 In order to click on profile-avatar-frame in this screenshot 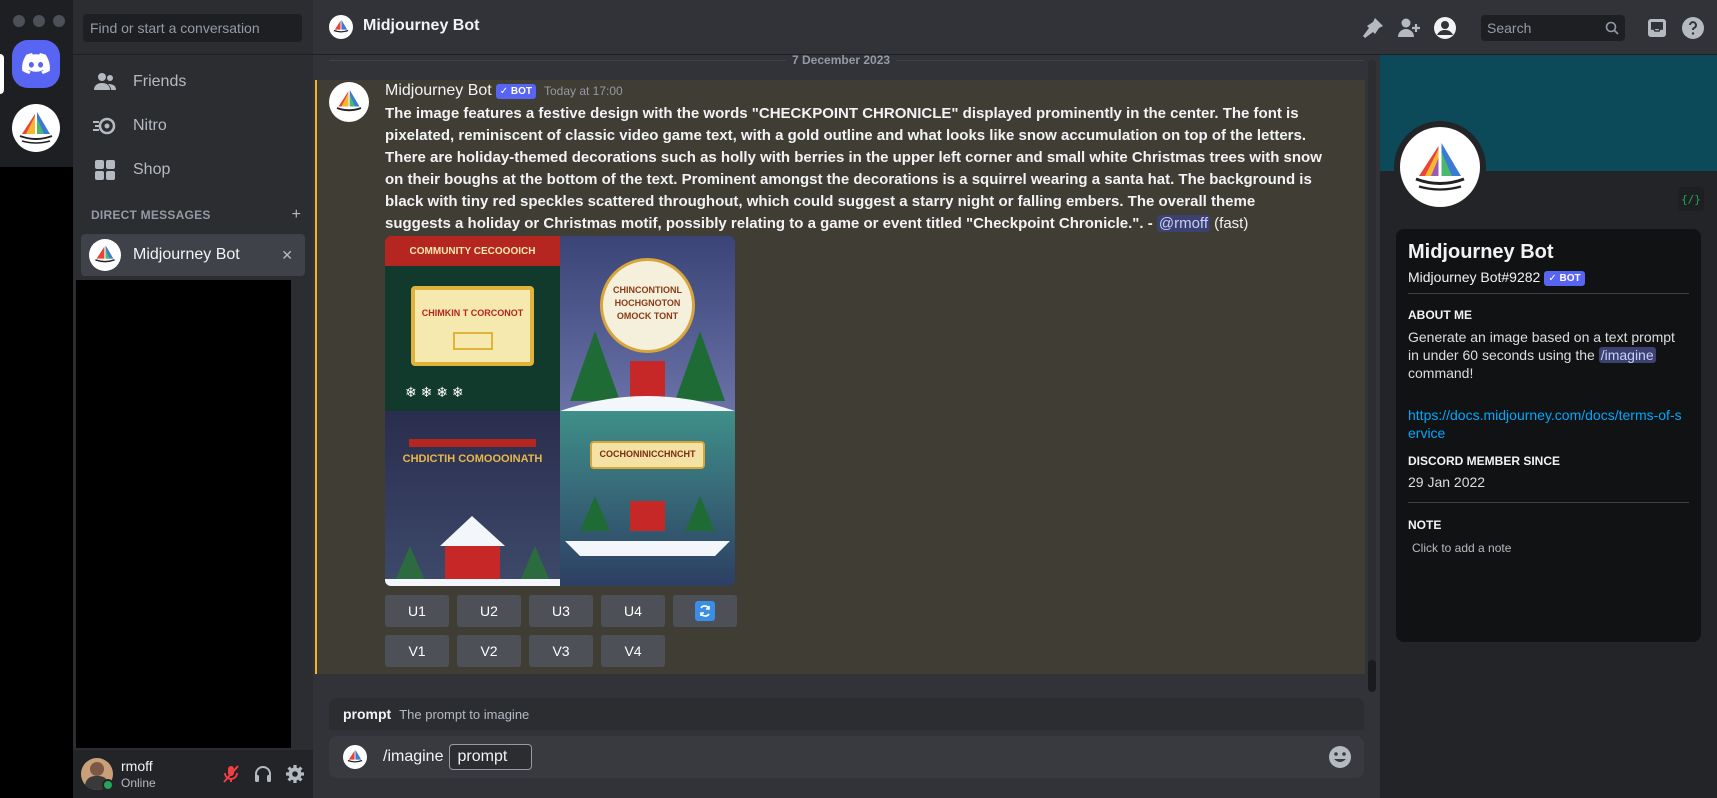, I will do `click(1440, 167)`.